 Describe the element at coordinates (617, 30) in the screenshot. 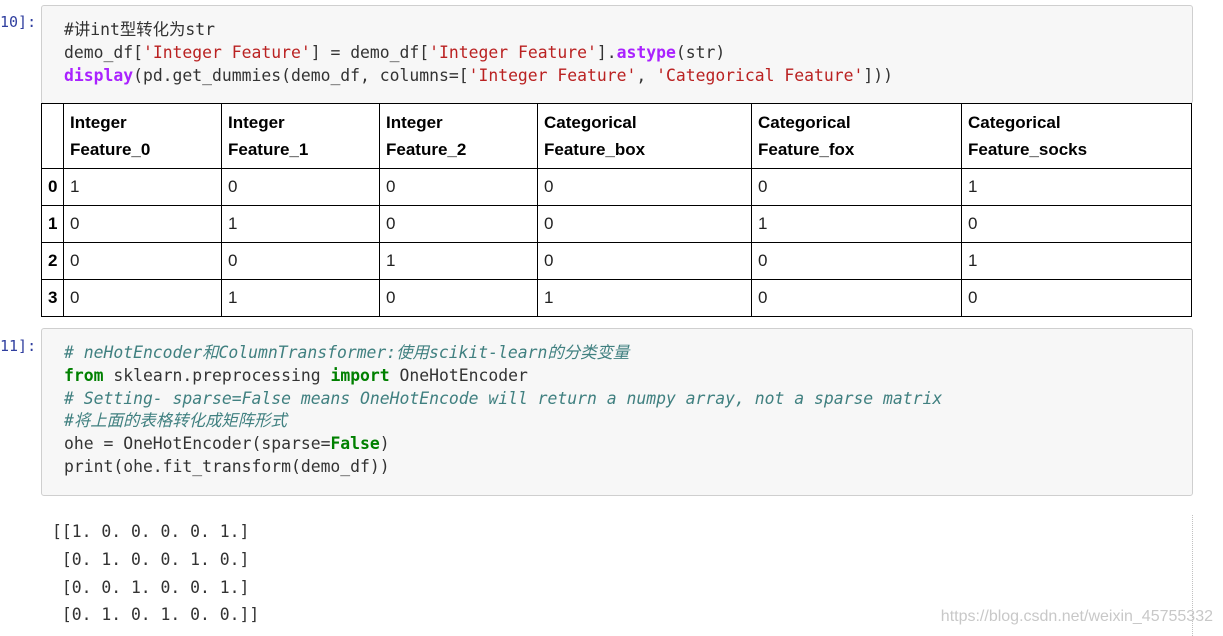

I see `code-line: #讲int型转化为str` at that location.